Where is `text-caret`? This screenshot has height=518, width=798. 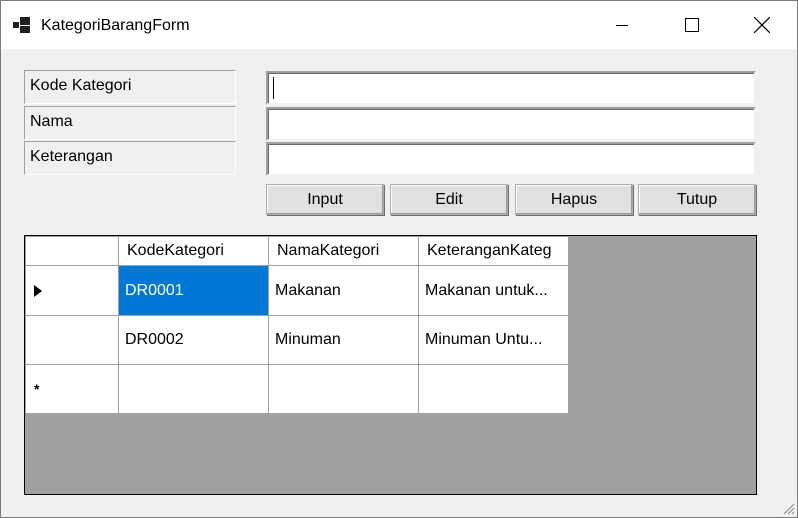 text-caret is located at coordinates (273, 88).